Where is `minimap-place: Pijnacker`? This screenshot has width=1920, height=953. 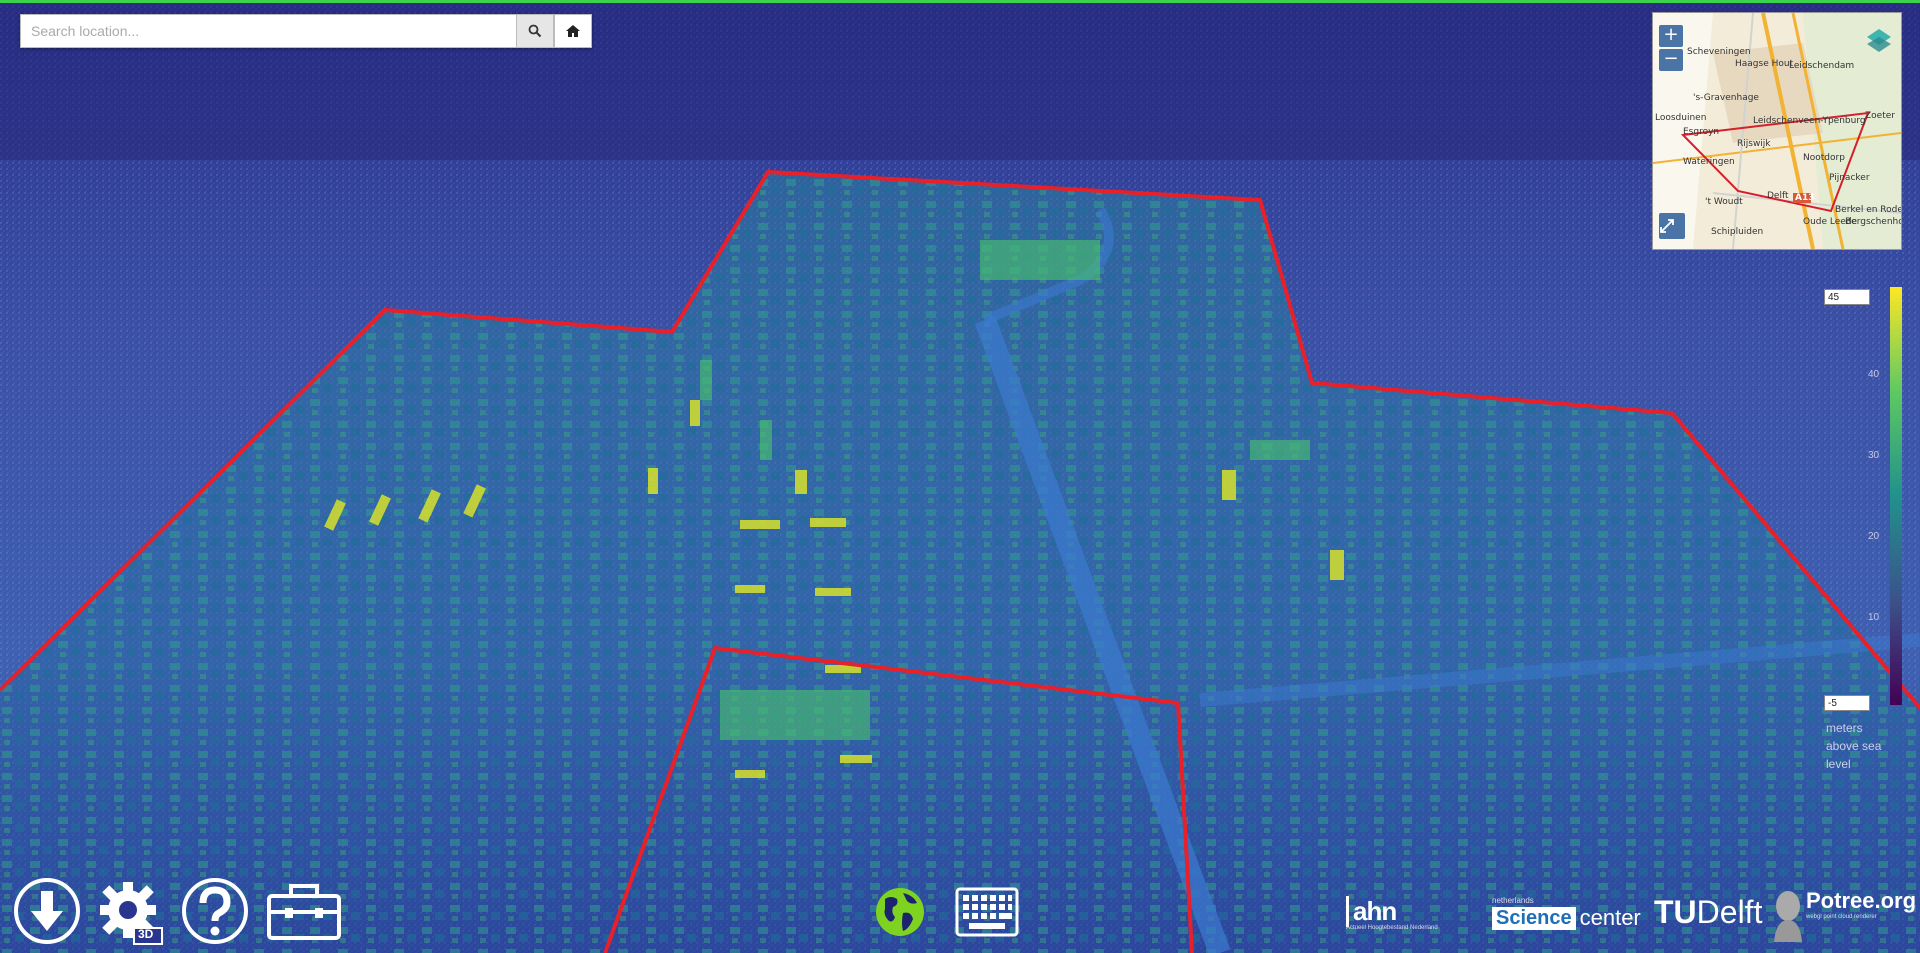 minimap-place: Pijnacker is located at coordinates (1849, 178).